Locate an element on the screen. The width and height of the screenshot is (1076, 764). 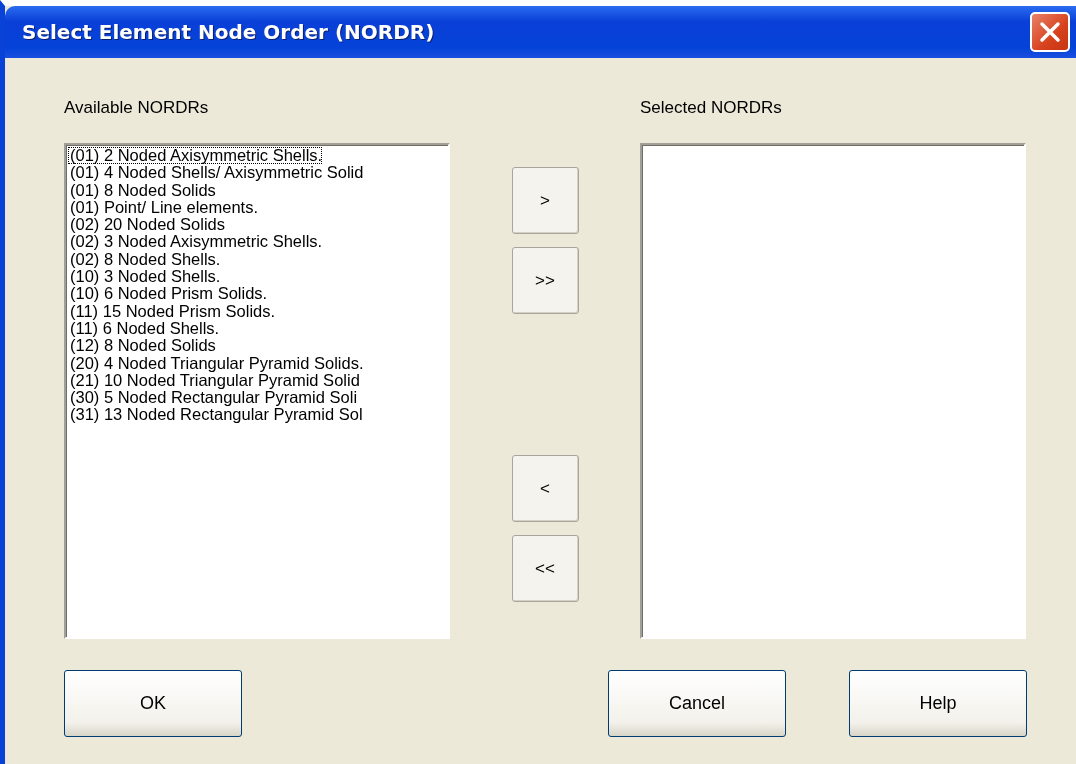
dialog-button: OK is located at coordinates (153, 703).